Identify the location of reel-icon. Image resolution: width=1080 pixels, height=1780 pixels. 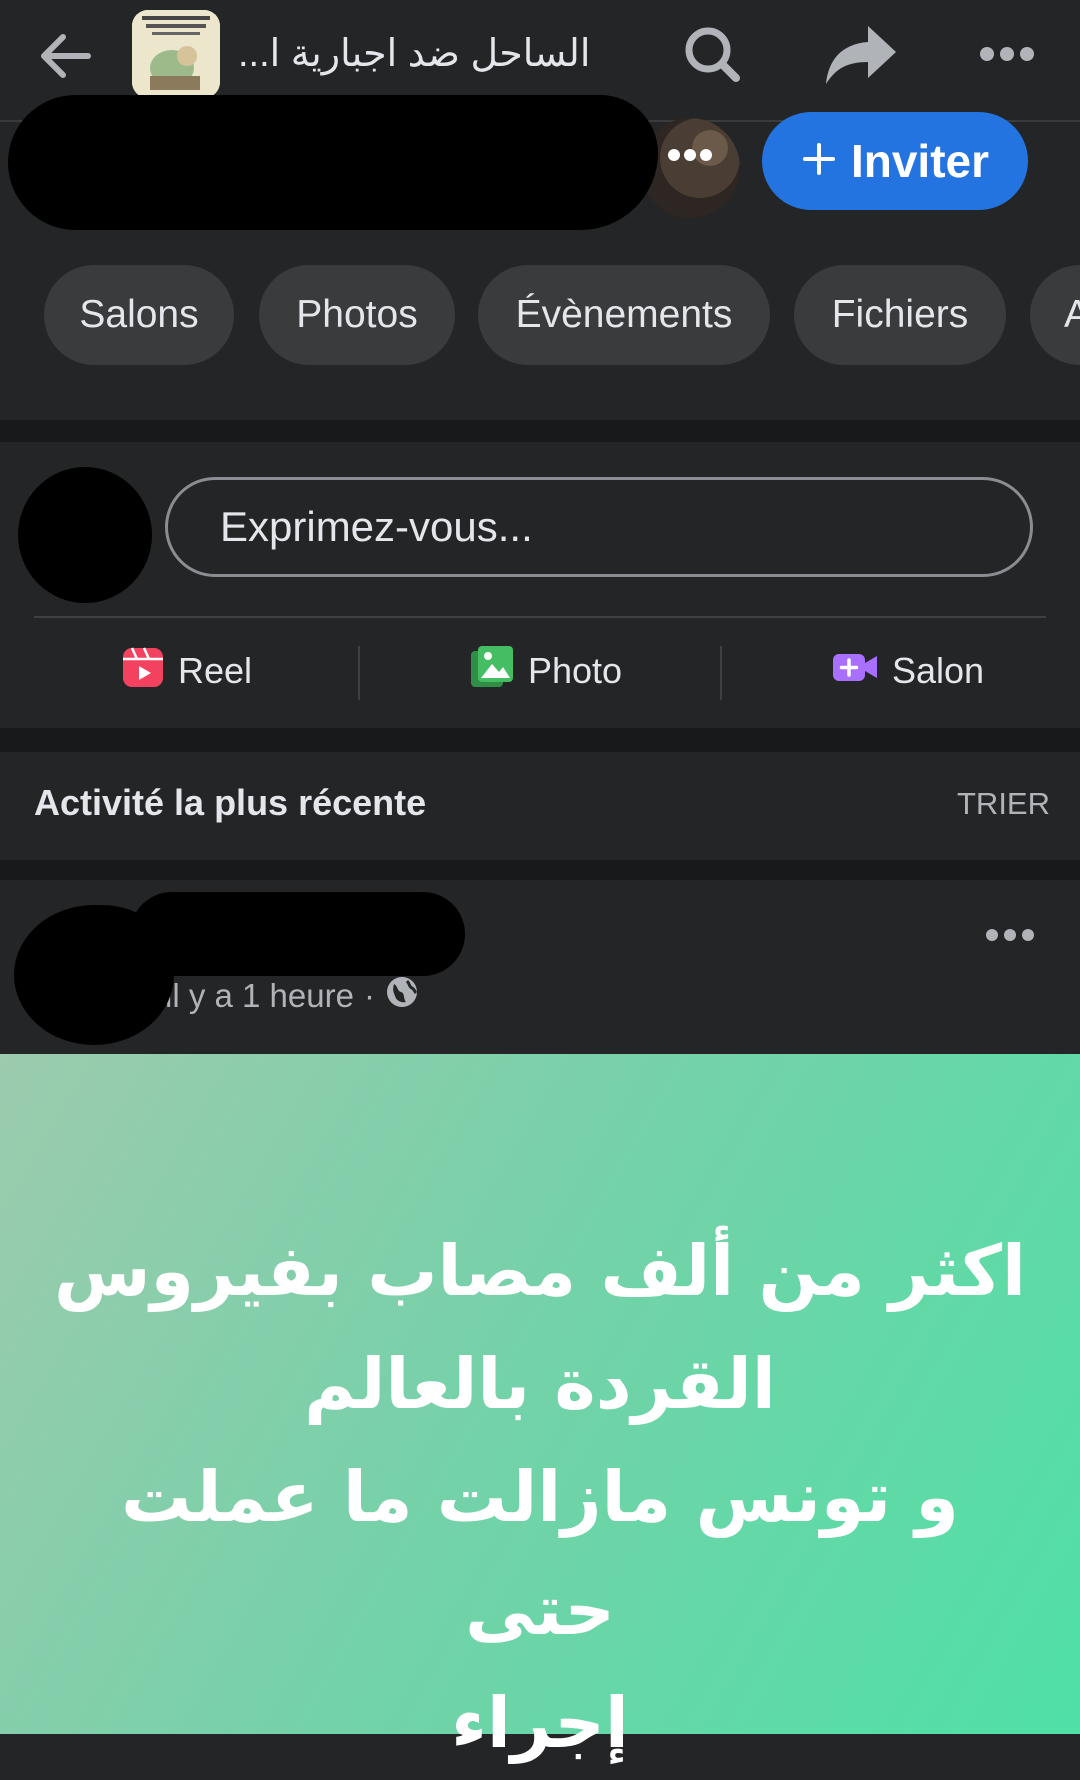
(143, 671).